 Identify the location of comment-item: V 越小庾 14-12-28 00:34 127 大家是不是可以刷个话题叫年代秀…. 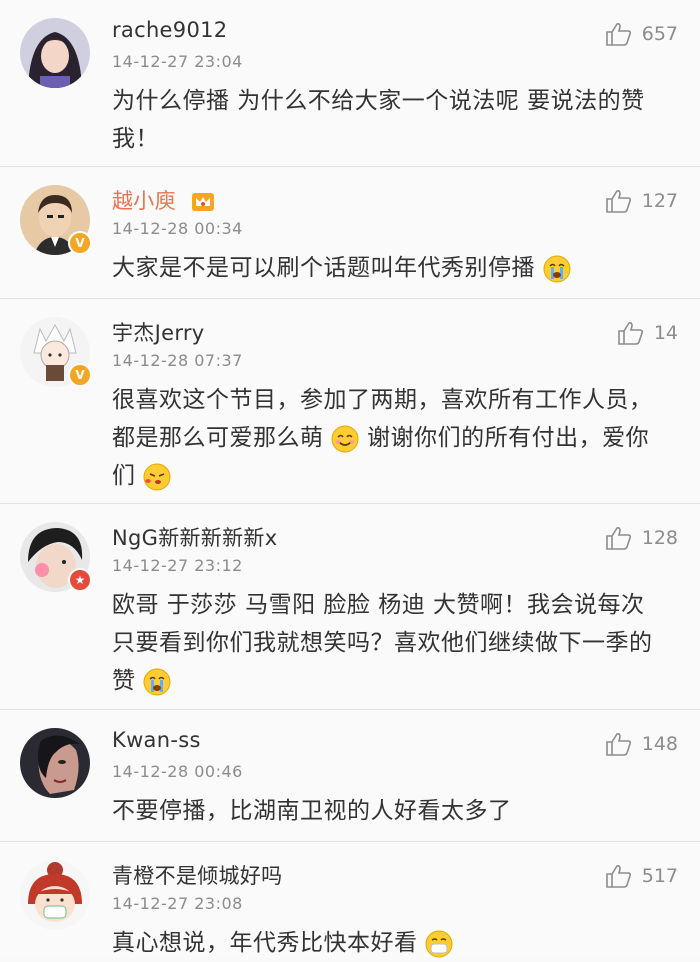
(350, 233).